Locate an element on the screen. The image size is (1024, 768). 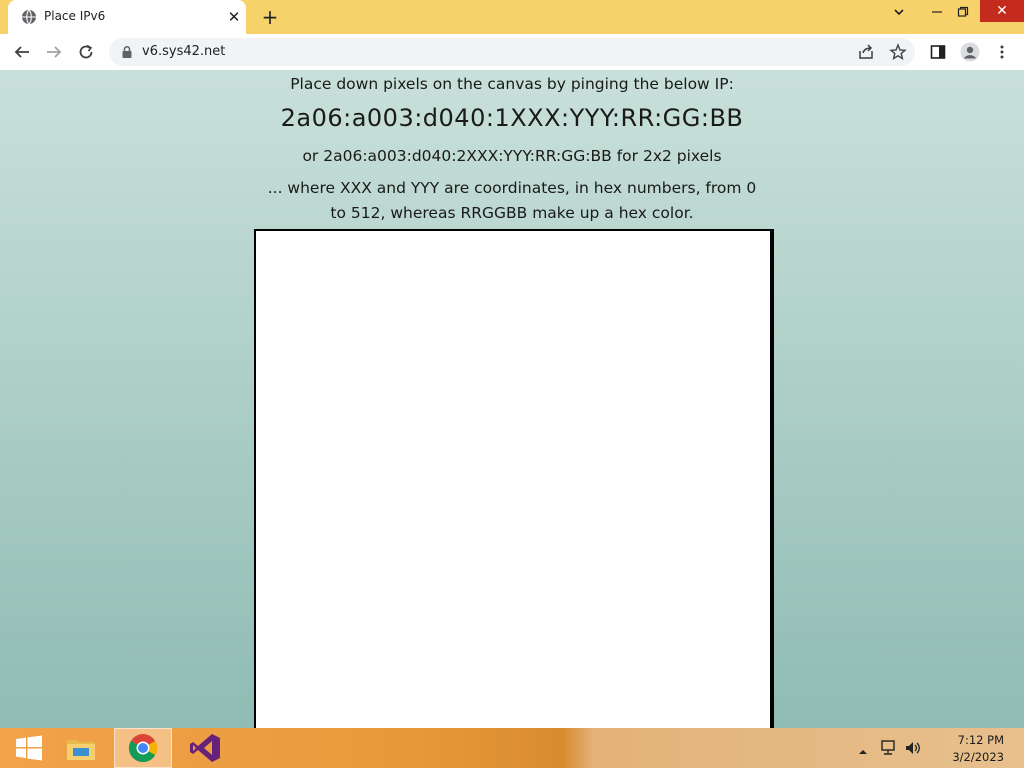
forward-icon is located at coordinates (54, 52).